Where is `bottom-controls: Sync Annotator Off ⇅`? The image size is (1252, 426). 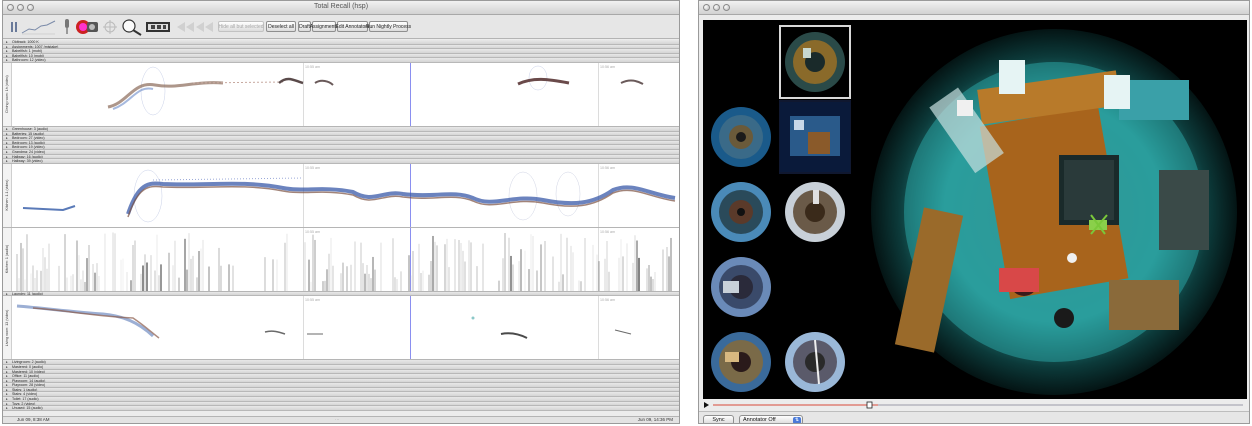 bottom-controls: Sync Annotator Off ⇅ is located at coordinates (974, 417).